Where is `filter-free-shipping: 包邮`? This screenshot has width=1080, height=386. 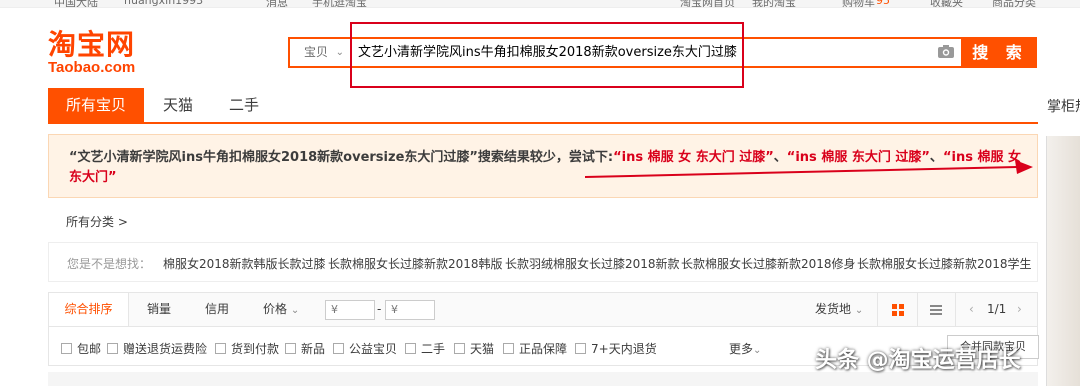 filter-free-shipping: 包邮 is located at coordinates (81, 348).